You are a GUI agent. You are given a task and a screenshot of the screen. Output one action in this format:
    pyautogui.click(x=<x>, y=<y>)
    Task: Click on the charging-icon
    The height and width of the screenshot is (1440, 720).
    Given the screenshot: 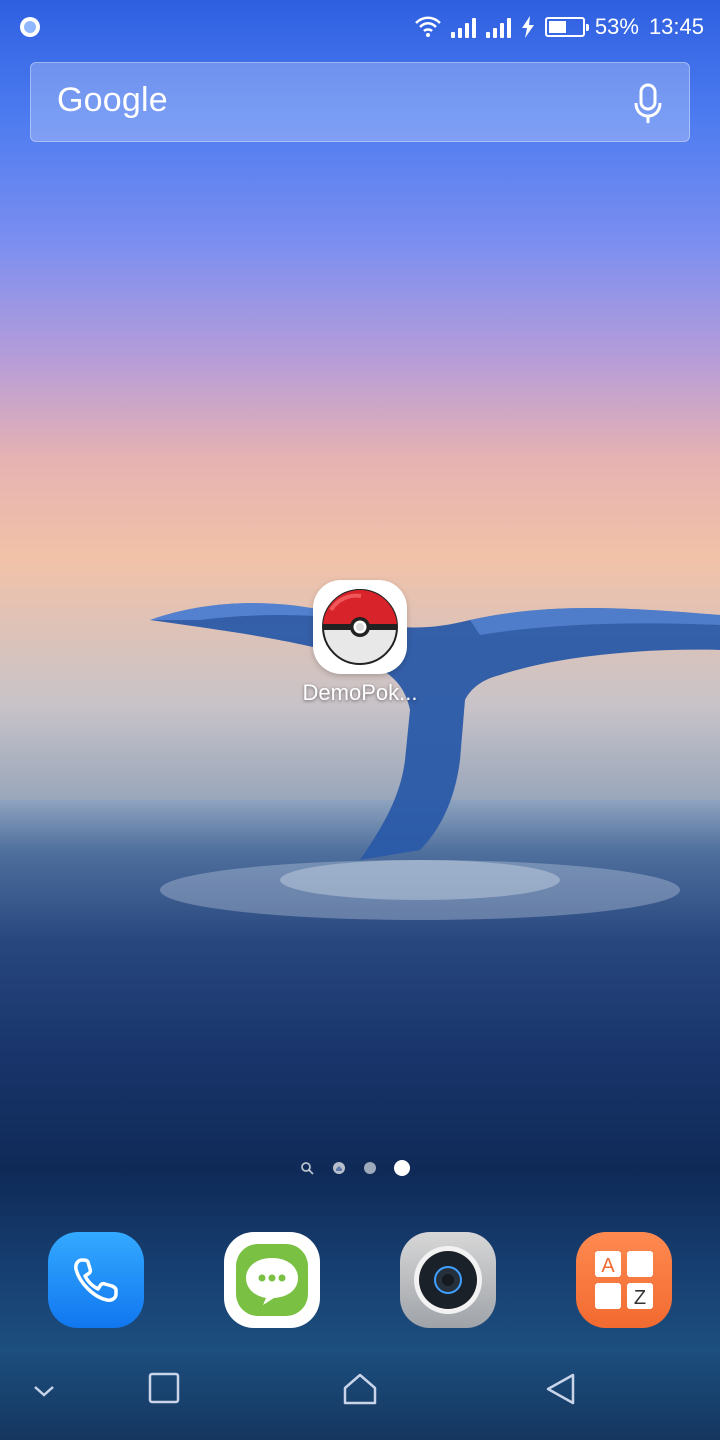 What is the action you would take?
    pyautogui.click(x=527, y=27)
    